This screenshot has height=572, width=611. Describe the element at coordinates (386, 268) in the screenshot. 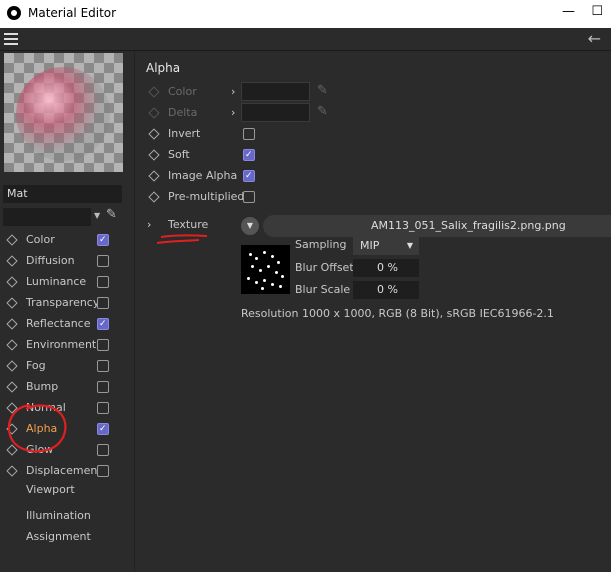

I see `blur-offset-field: 0 %` at that location.